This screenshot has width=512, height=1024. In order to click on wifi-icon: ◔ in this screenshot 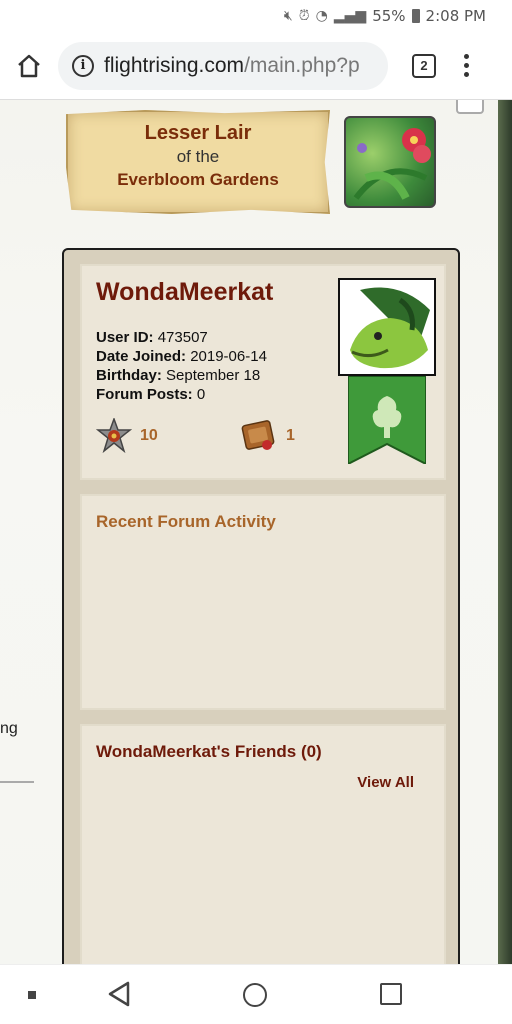, I will do `click(321, 16)`.